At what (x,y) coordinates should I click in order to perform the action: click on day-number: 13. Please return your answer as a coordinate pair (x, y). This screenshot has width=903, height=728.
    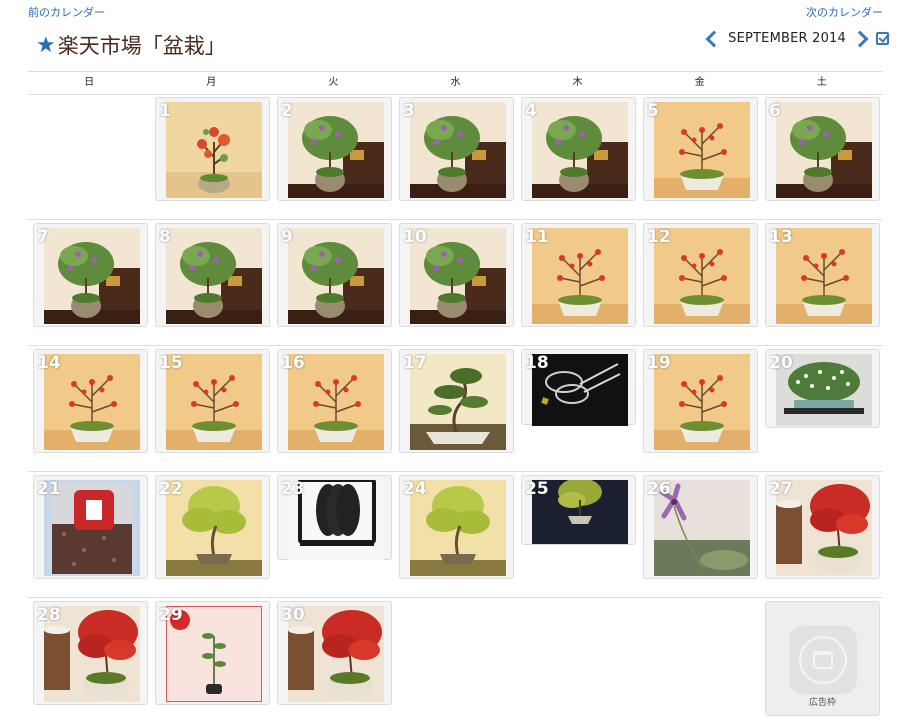
    Looking at the image, I should click on (781, 237).